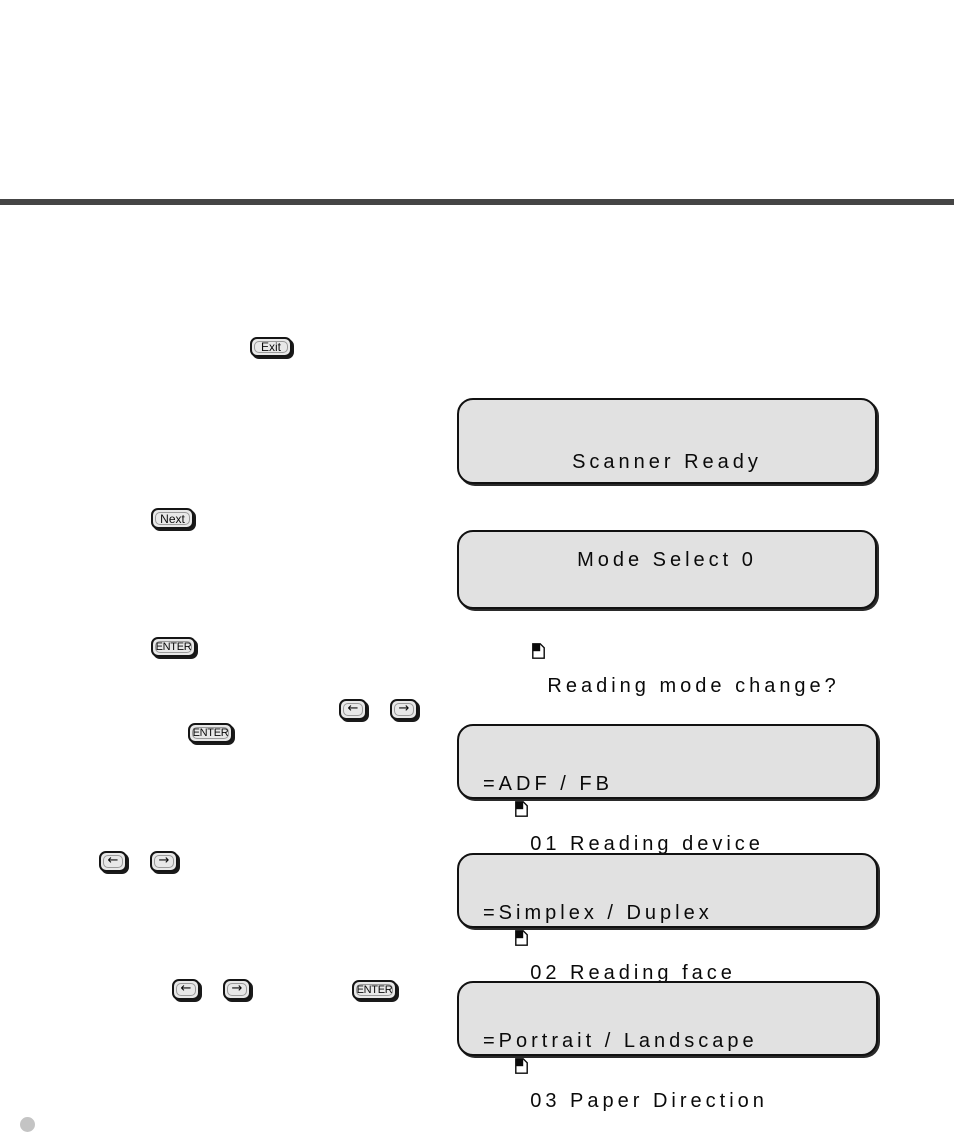 The image size is (954, 1147). What do you see at coordinates (598, 913) in the screenshot?
I see `lcd-line-2: =Simplex / Duplex` at bounding box center [598, 913].